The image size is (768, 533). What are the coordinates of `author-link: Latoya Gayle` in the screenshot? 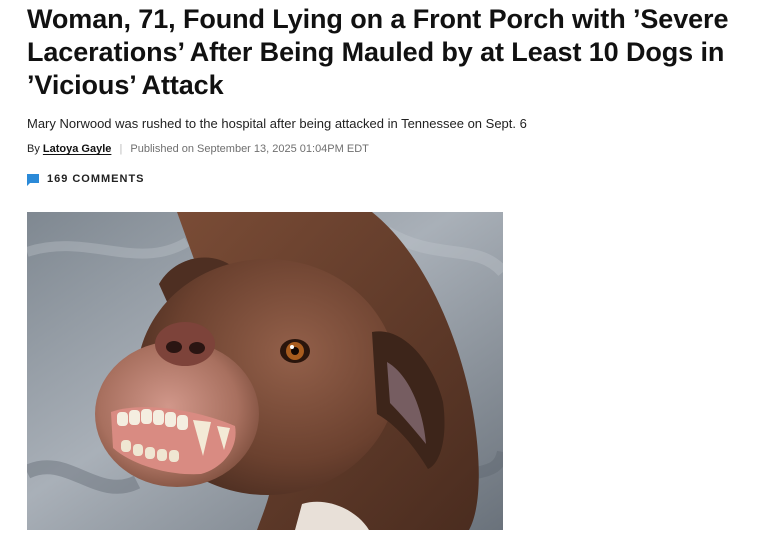 It's located at (77, 149).